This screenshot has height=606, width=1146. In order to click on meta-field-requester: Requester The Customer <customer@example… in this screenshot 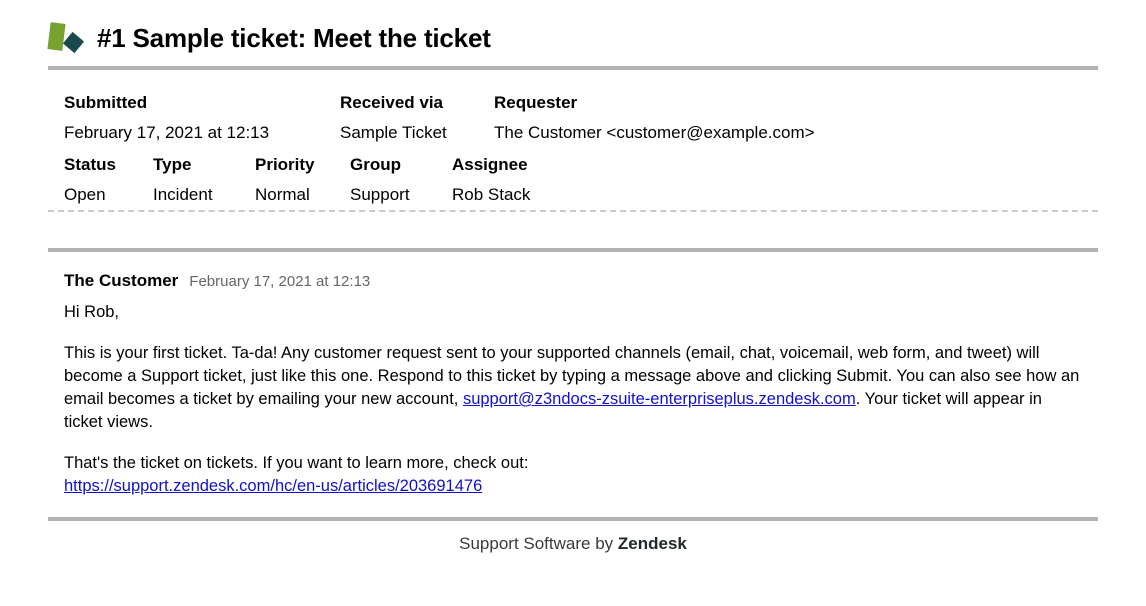, I will do `click(654, 117)`.